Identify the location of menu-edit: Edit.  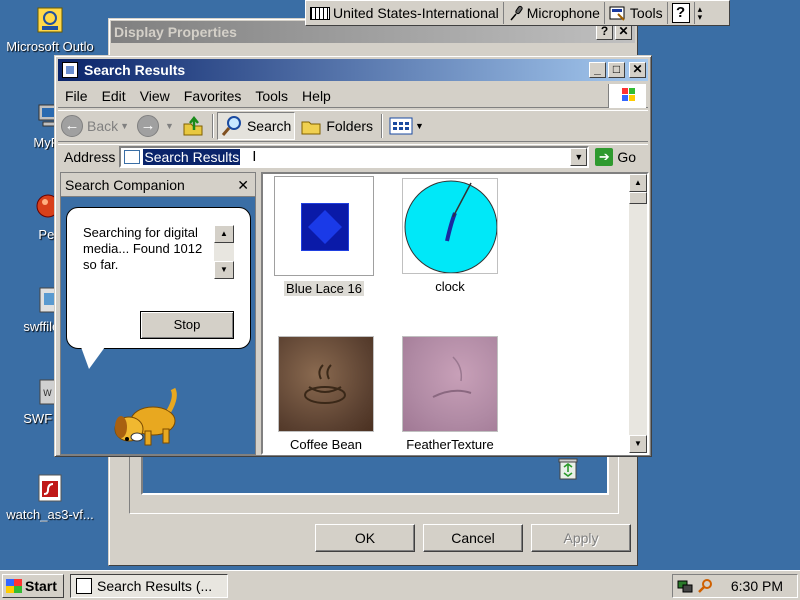
(114, 96).